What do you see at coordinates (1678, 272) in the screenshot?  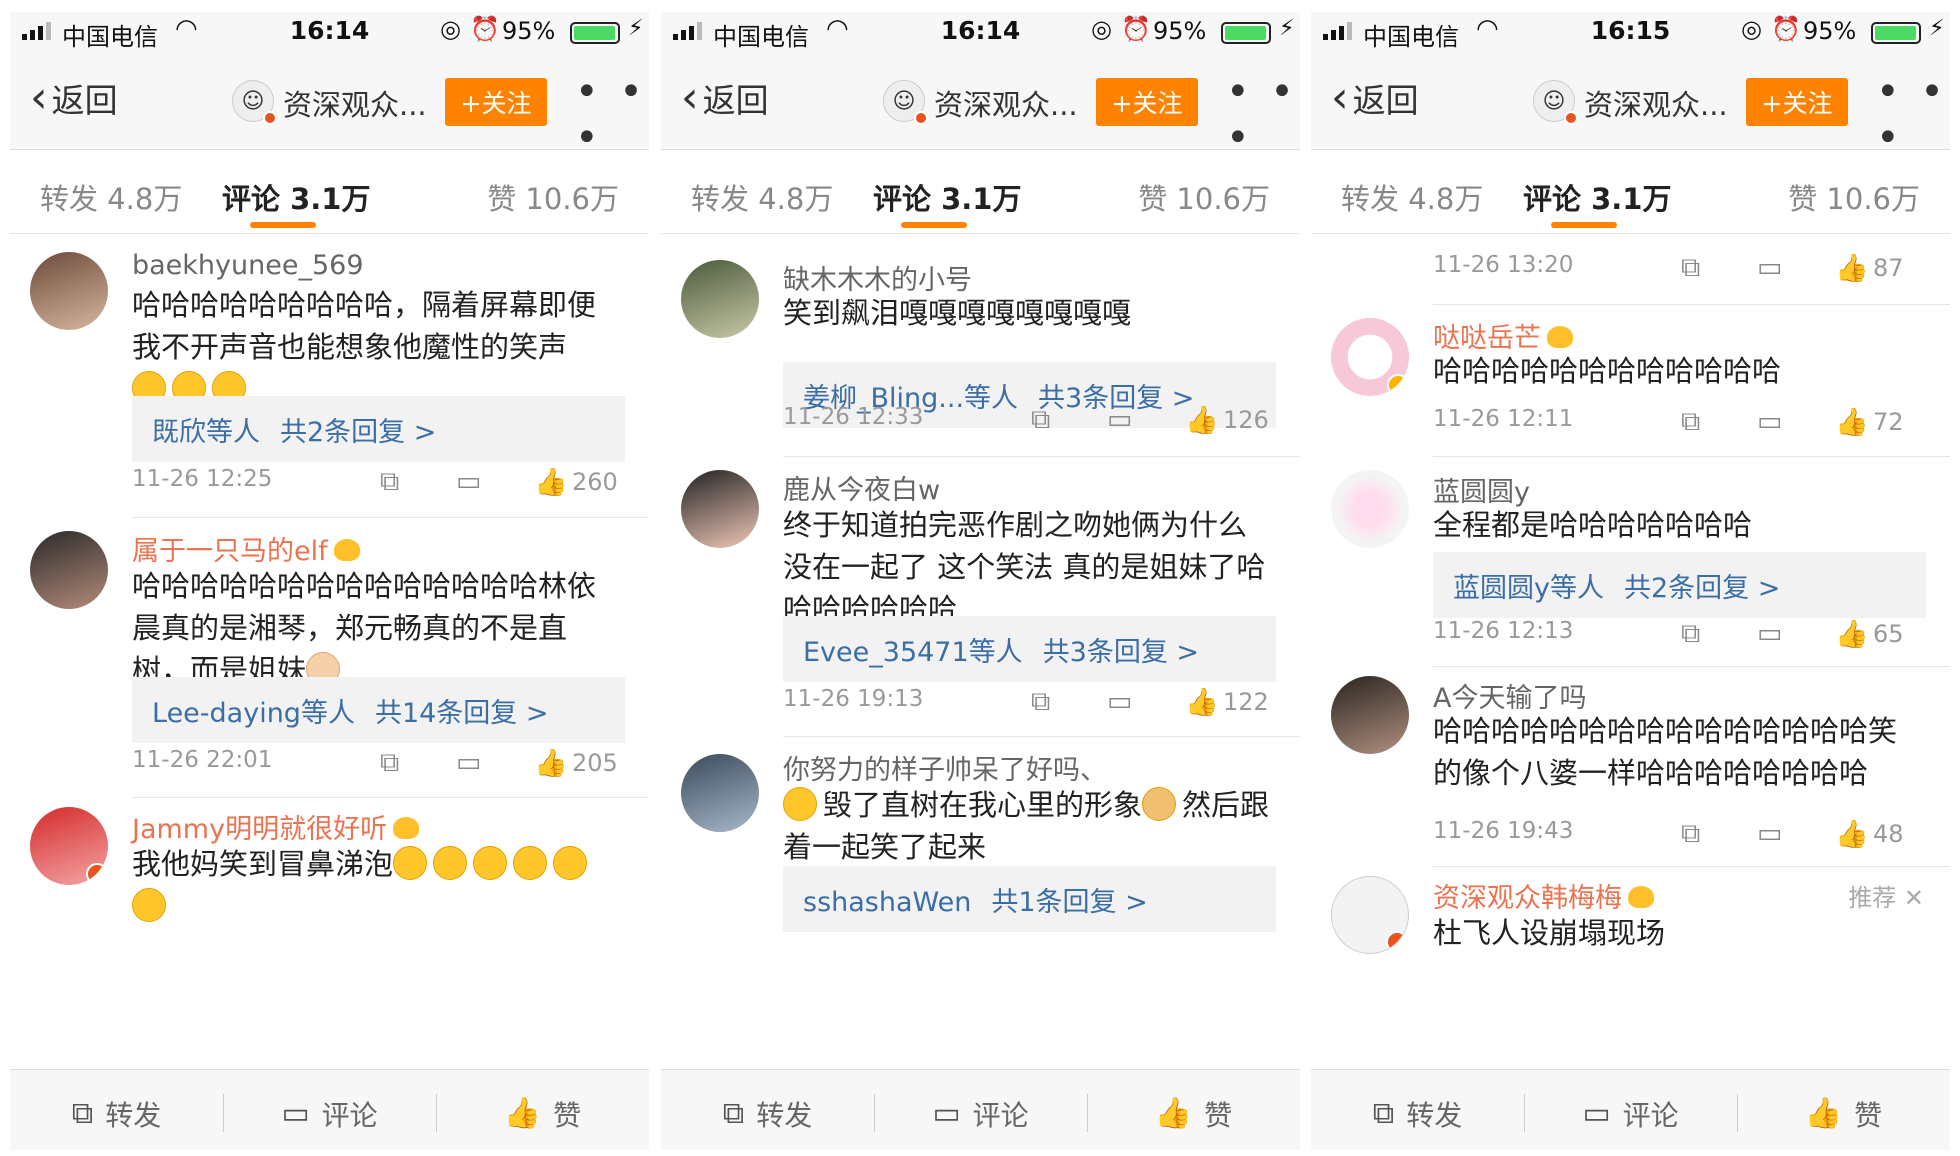 I see `comment-meta: 11-26 13:20 ⧉ ▭ 👍 87` at bounding box center [1678, 272].